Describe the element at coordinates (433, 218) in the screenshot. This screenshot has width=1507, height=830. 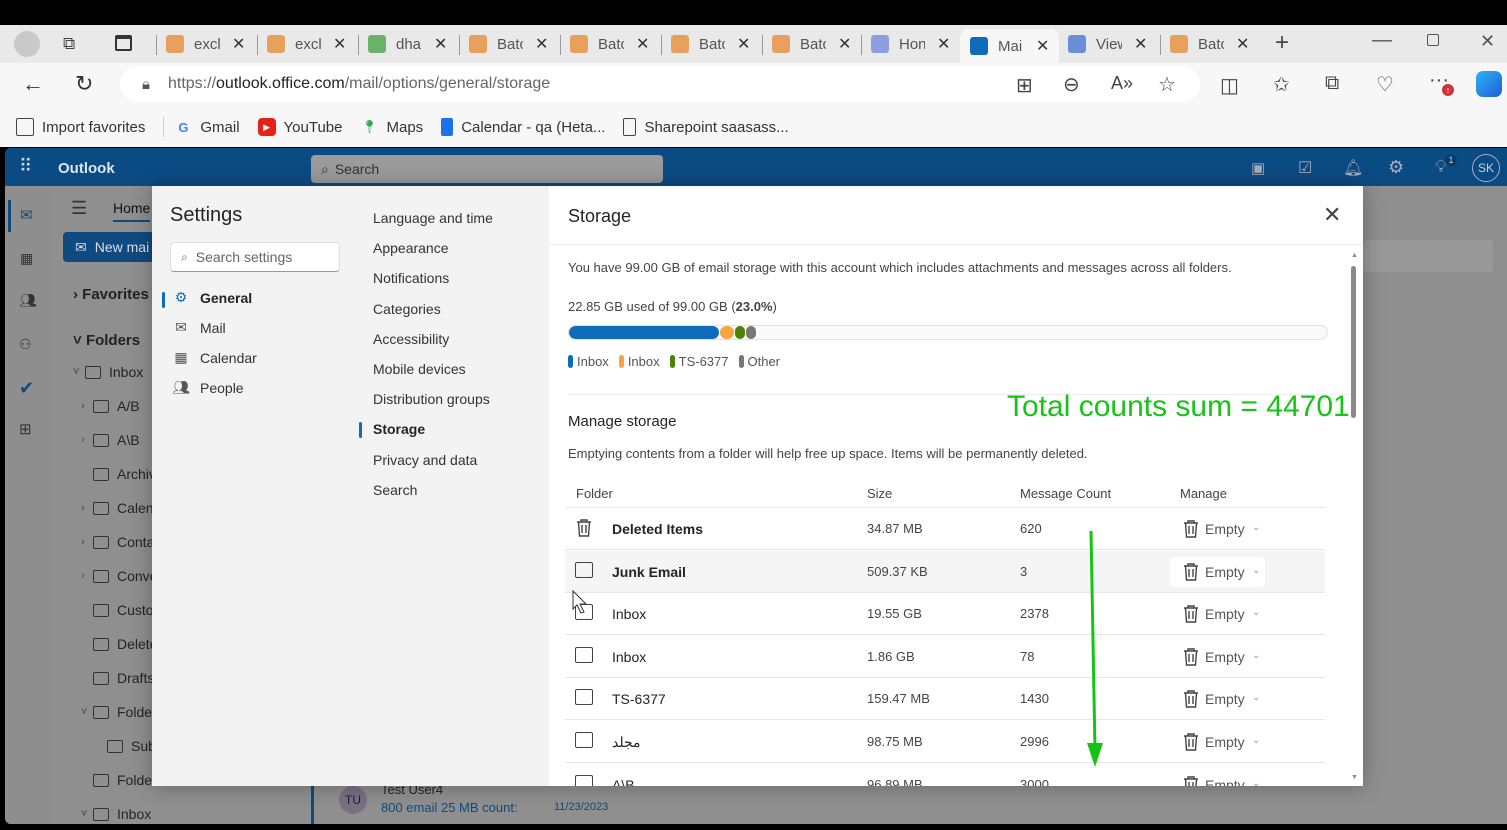
I see `settings-subnav-language-and-time: Language and time` at that location.